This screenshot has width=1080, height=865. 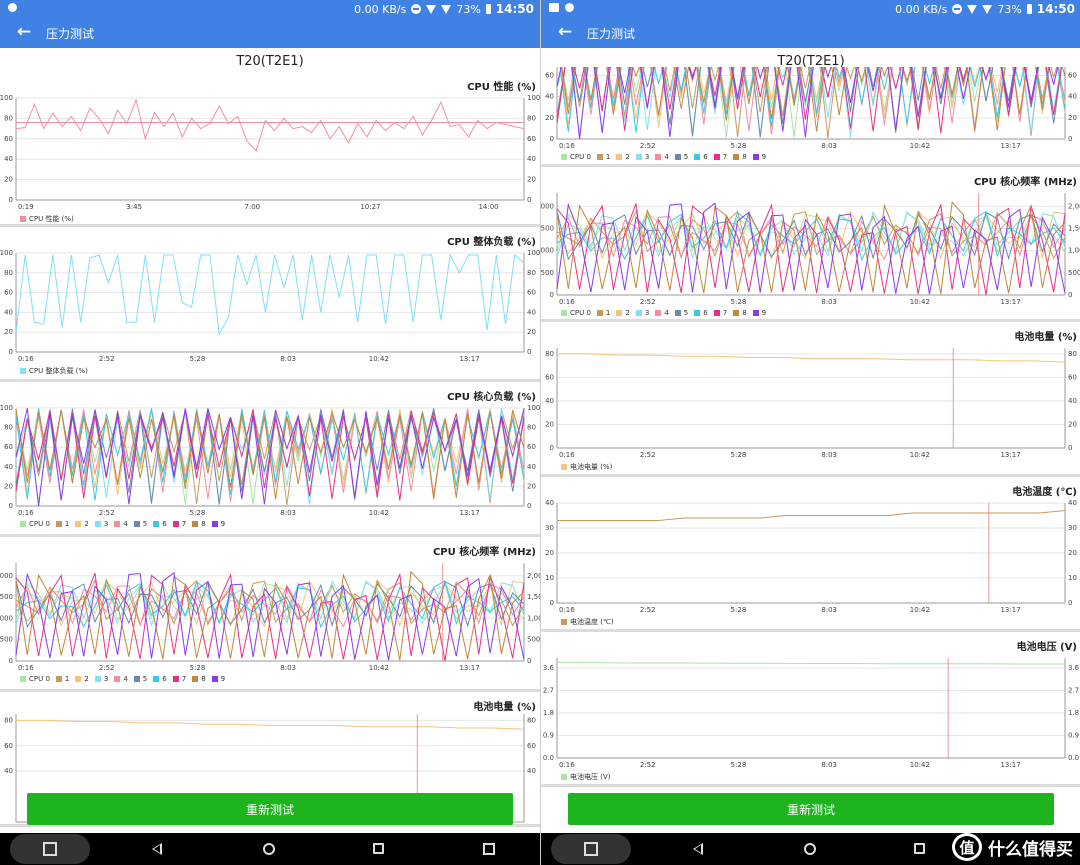 I want to click on legend-label: 4, so click(x=666, y=157).